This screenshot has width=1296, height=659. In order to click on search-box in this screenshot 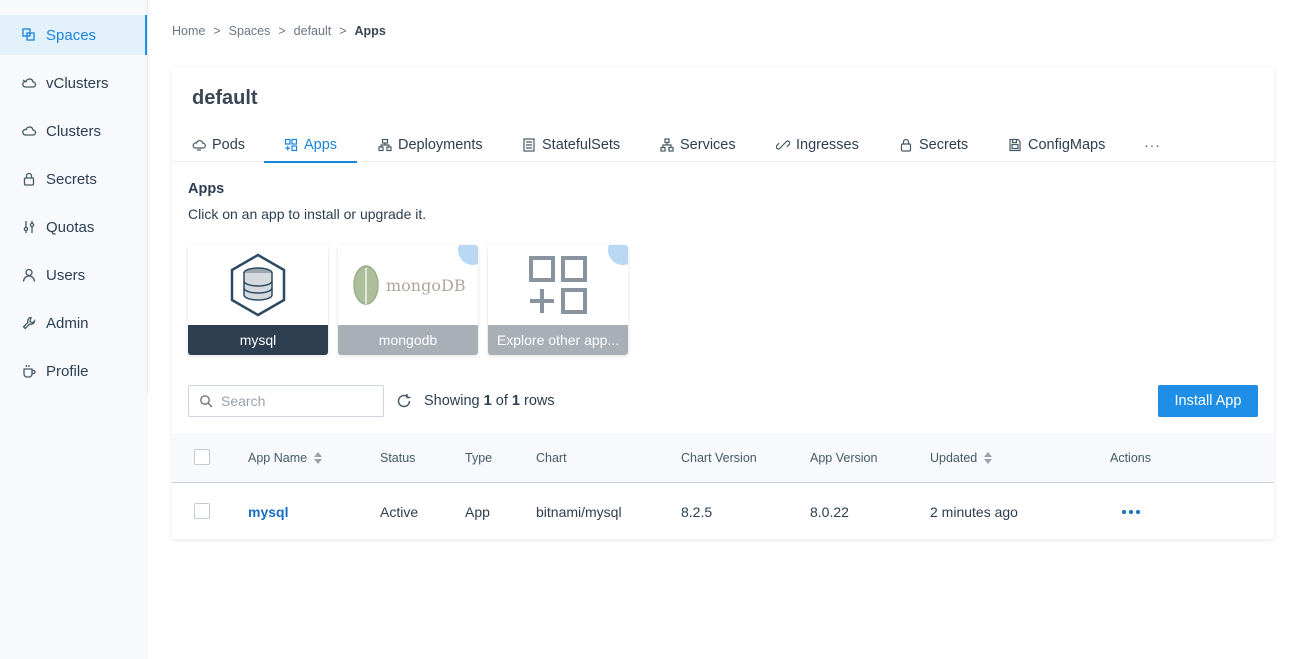, I will do `click(286, 401)`.